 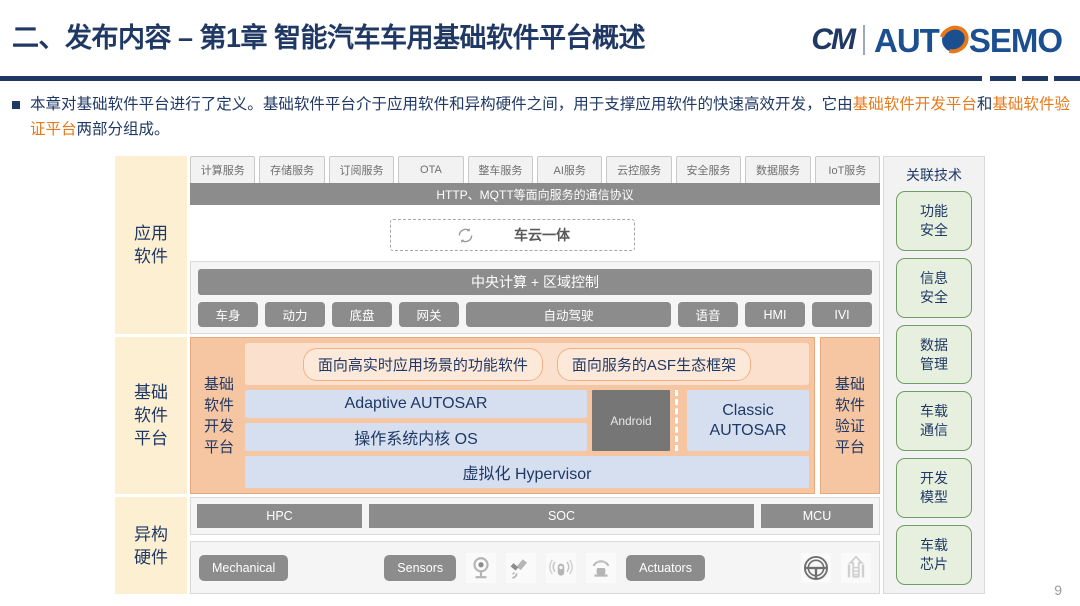 What do you see at coordinates (123, 129) in the screenshot?
I see `intro-text-part-3: 两部分组成。` at bounding box center [123, 129].